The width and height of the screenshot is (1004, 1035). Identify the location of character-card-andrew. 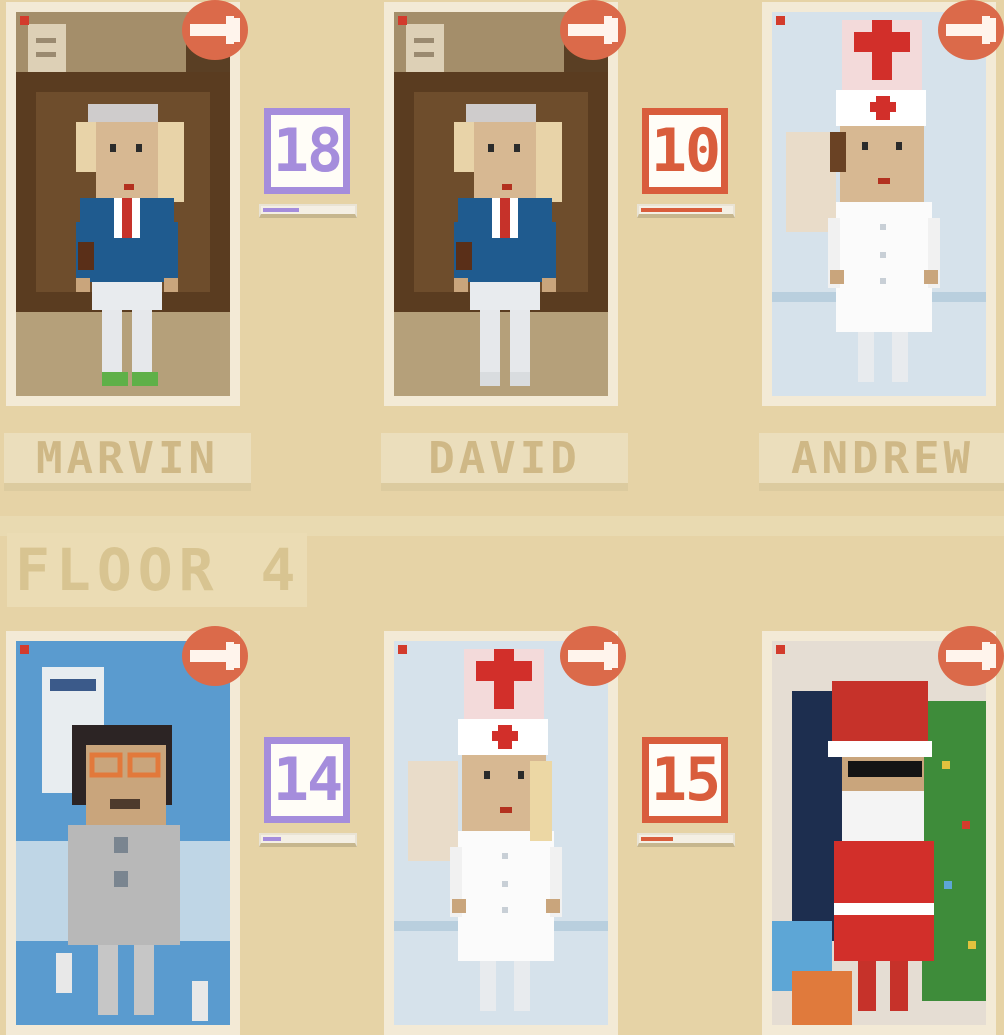
(879, 204).